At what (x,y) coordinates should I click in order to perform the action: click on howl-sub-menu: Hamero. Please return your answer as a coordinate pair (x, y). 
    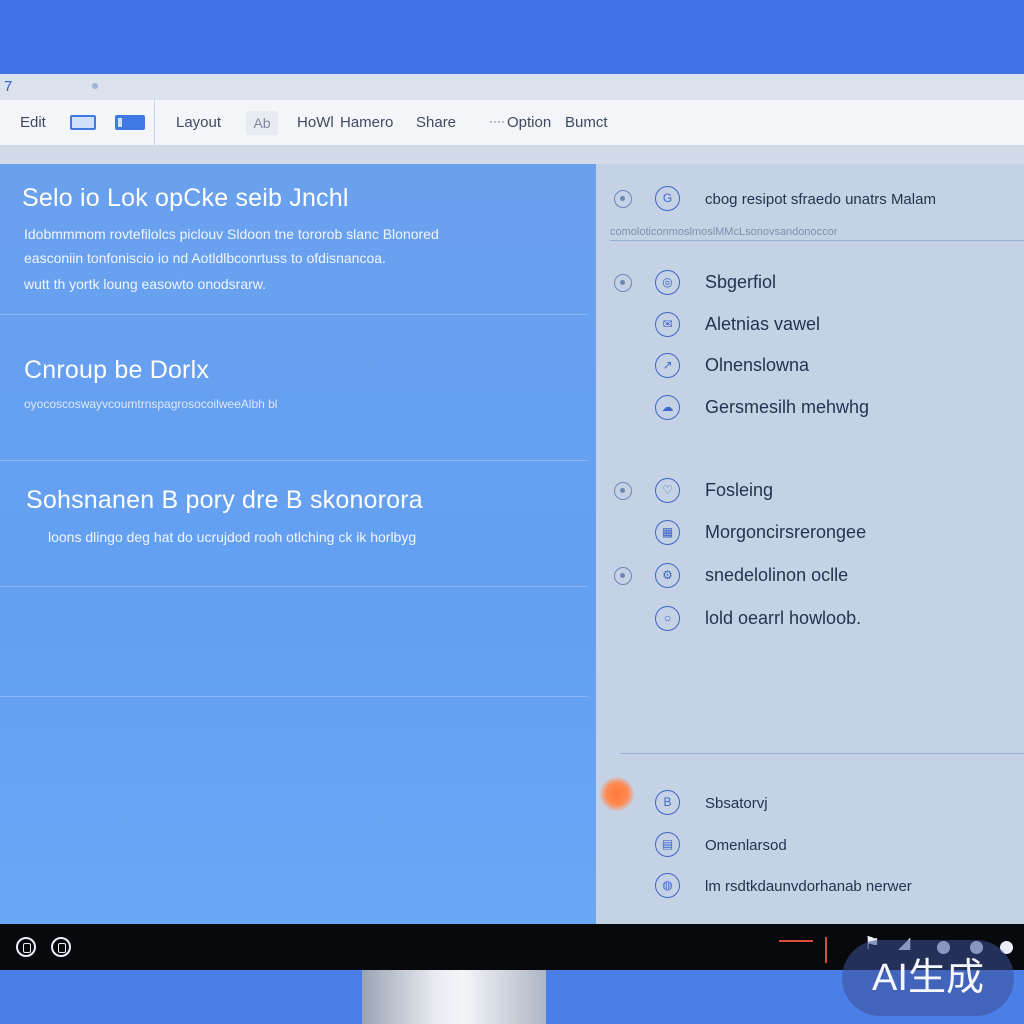
    Looking at the image, I should click on (366, 122).